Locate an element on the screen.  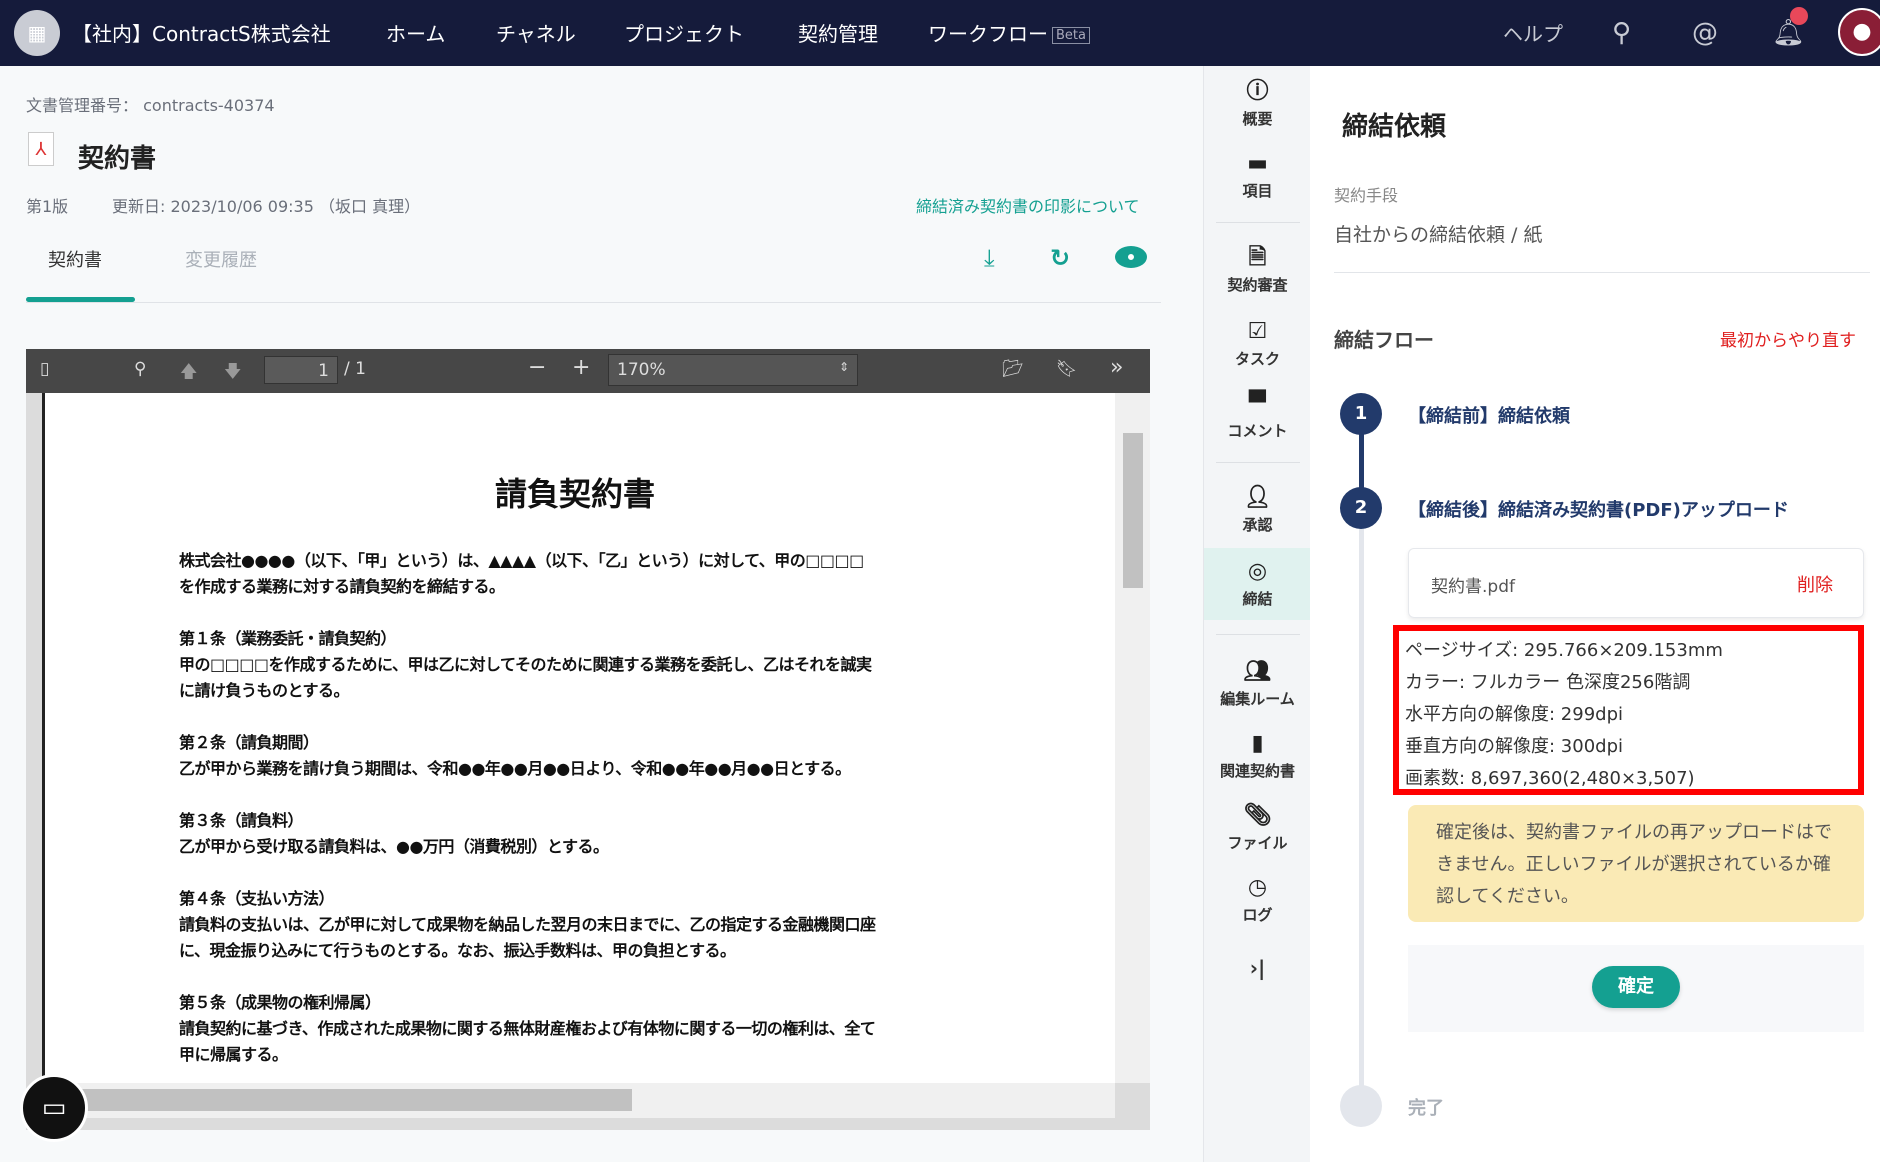
file-name: 契約書.pdf is located at coordinates (1473, 584).